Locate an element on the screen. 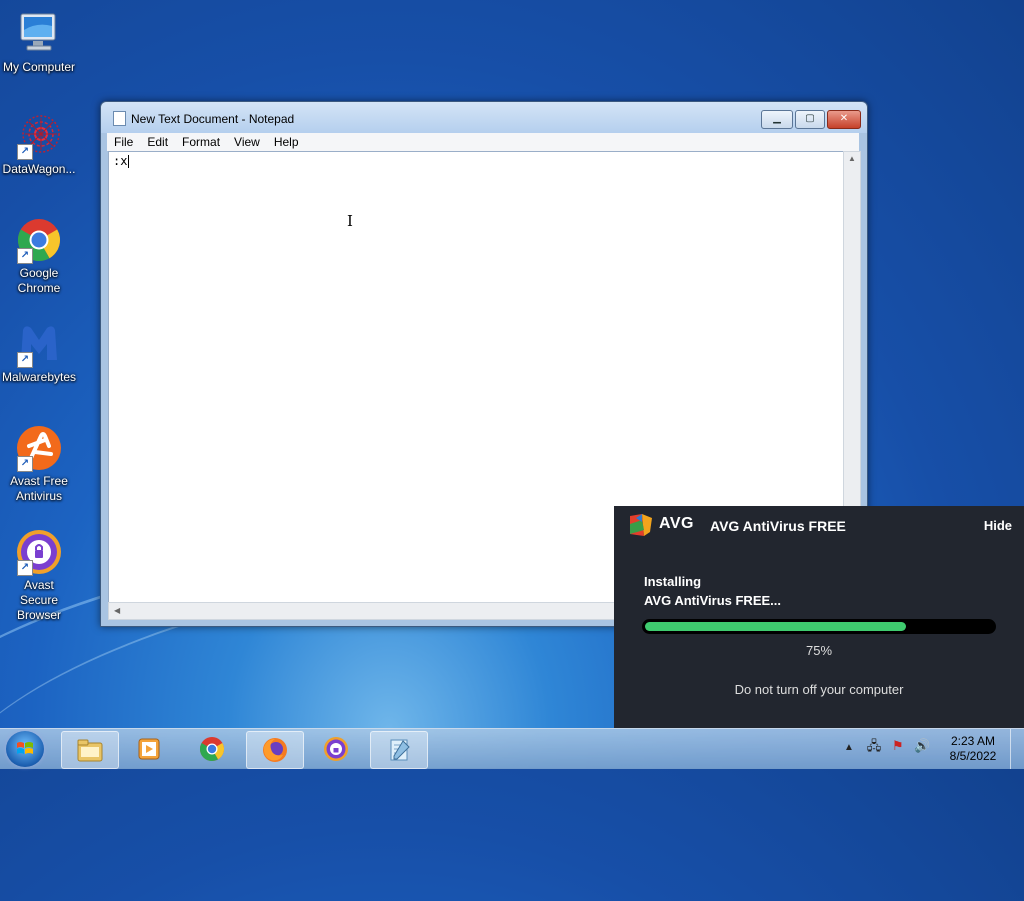  windows-logo-icon is located at coordinates (25, 748).